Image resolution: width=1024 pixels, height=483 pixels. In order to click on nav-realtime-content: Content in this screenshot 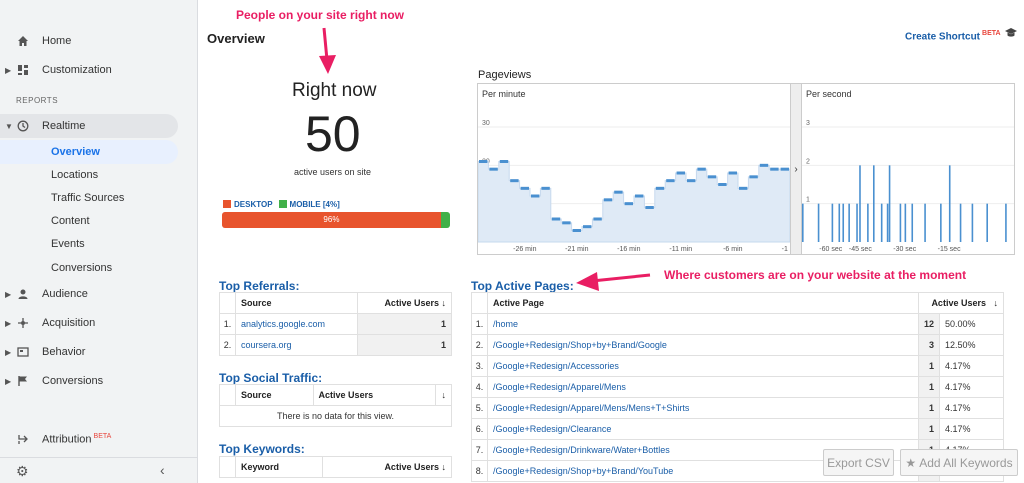, I will do `click(99, 221)`.